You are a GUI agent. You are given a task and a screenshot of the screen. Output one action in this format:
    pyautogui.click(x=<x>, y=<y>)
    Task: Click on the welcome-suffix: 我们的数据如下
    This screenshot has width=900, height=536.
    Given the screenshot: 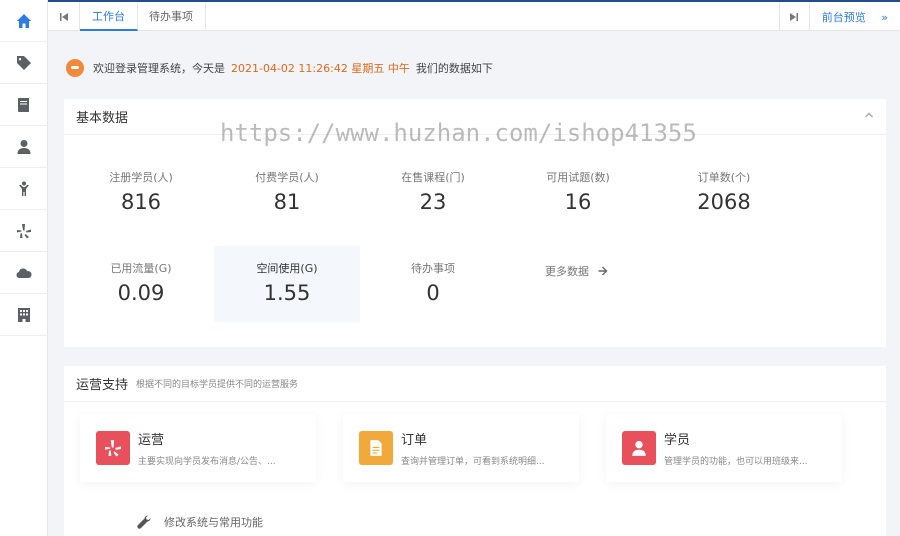 What is the action you would take?
    pyautogui.click(x=454, y=68)
    